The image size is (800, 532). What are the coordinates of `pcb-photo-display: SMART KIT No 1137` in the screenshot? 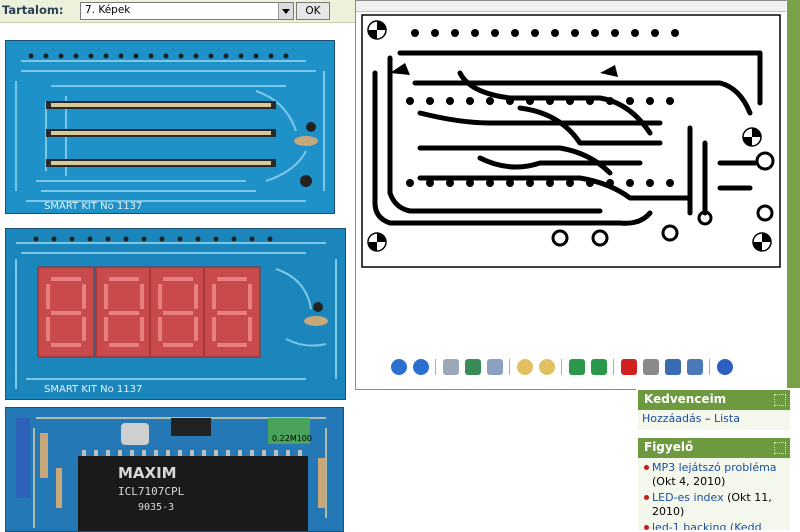 It's located at (175, 314).